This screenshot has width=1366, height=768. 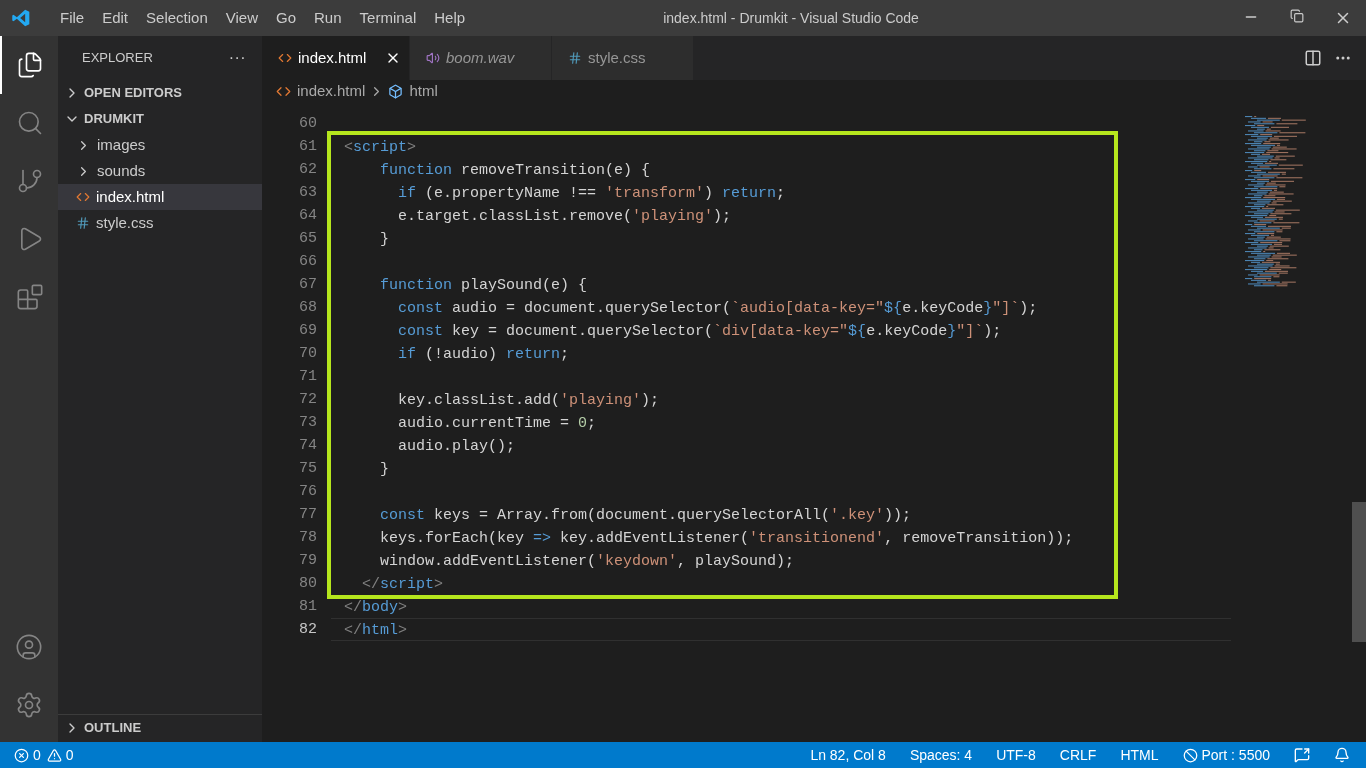 I want to click on code-line: function playSound(e) {, so click(x=483, y=285).